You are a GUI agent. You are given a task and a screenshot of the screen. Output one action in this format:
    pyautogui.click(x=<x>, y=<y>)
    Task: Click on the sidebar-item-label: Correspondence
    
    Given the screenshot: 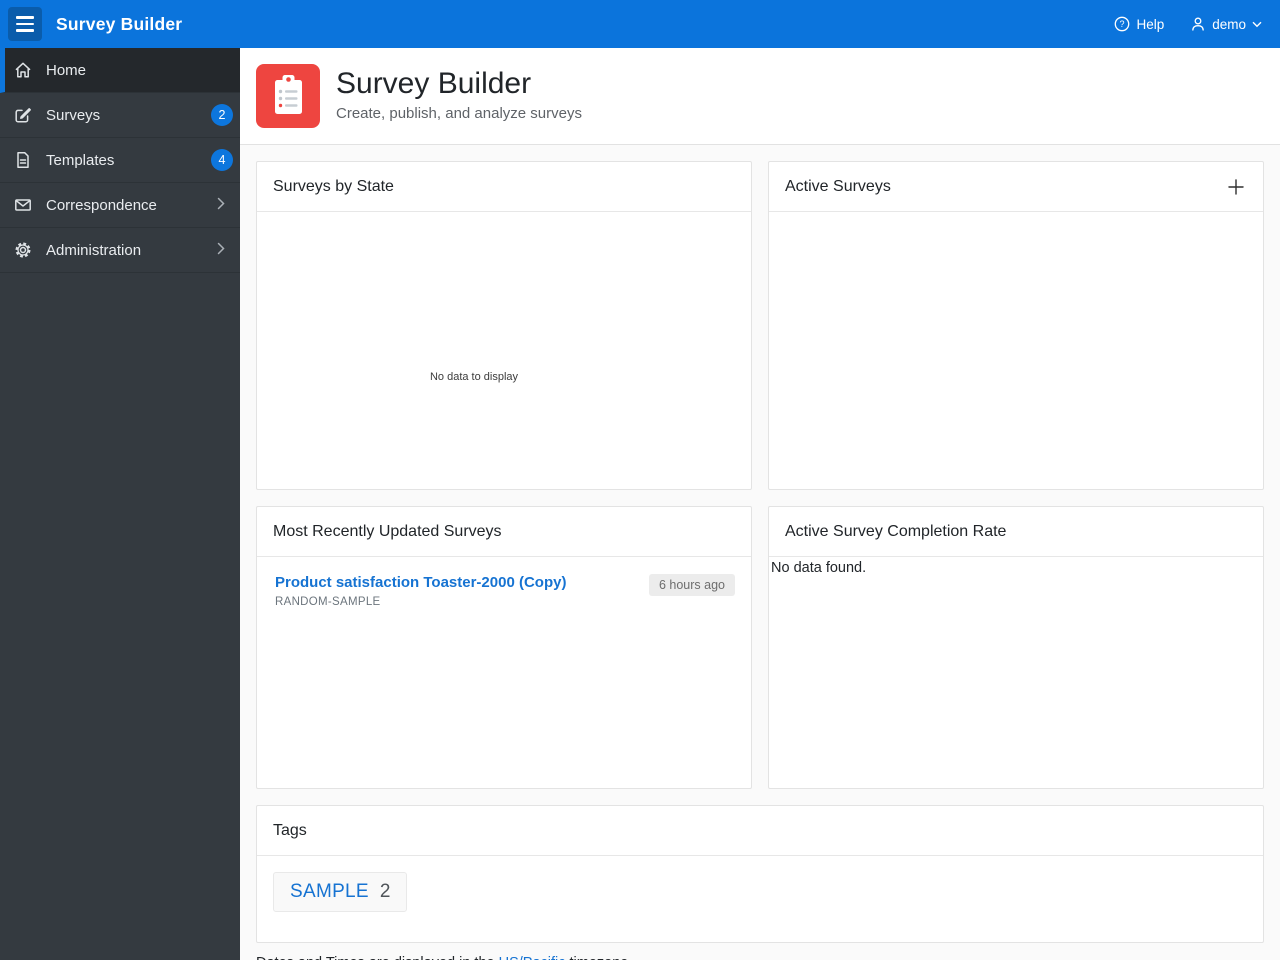 What is the action you would take?
    pyautogui.click(x=101, y=205)
    